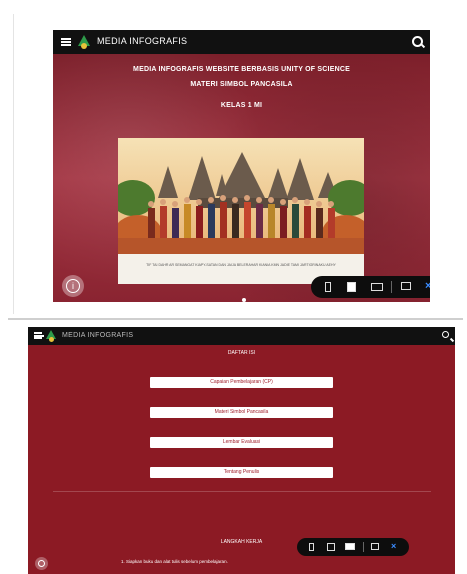 This screenshot has height=574, width=467. What do you see at coordinates (241, 353) in the screenshot?
I see `section-title-daftar-isi: DAFTAR ISI` at bounding box center [241, 353].